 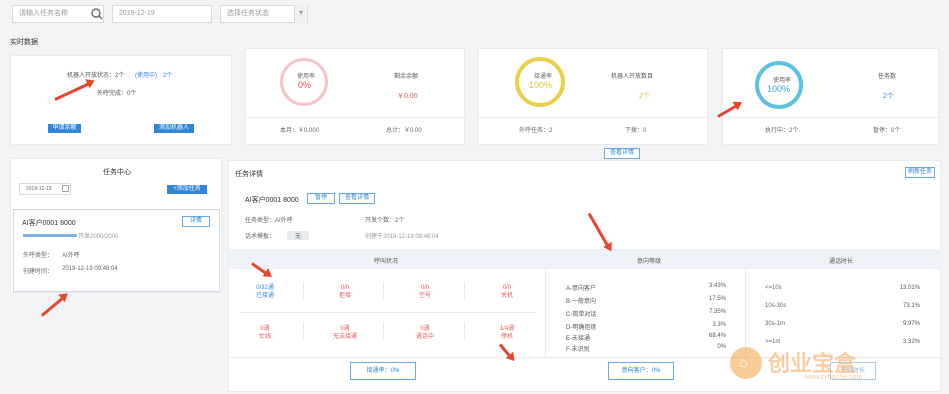 I want to click on date-input: 2019-12-19, so click(x=162, y=14).